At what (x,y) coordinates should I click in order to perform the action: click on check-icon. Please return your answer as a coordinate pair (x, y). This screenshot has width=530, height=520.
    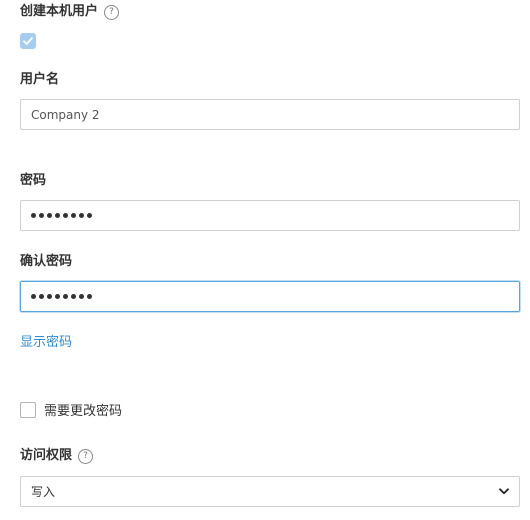
    Looking at the image, I should click on (28, 41).